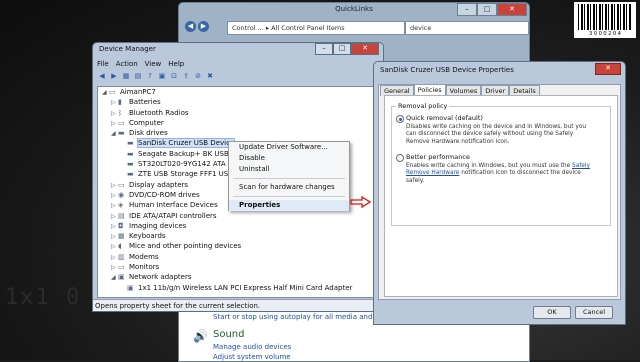  What do you see at coordinates (200, 336) in the screenshot?
I see `speaker-icon: 🔊` at bounding box center [200, 336].